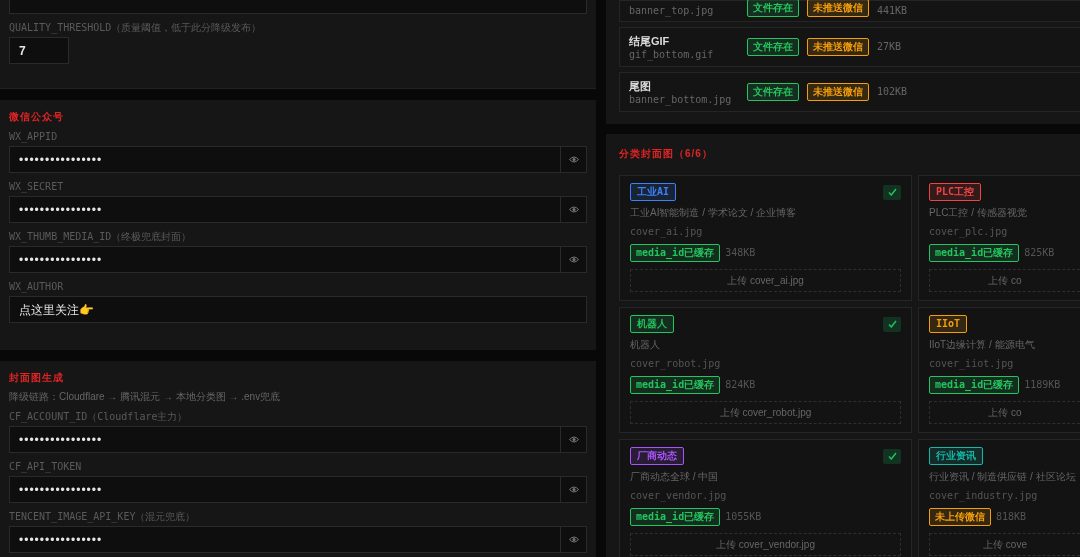  I want to click on section-title: 微信公众号, so click(37, 117).